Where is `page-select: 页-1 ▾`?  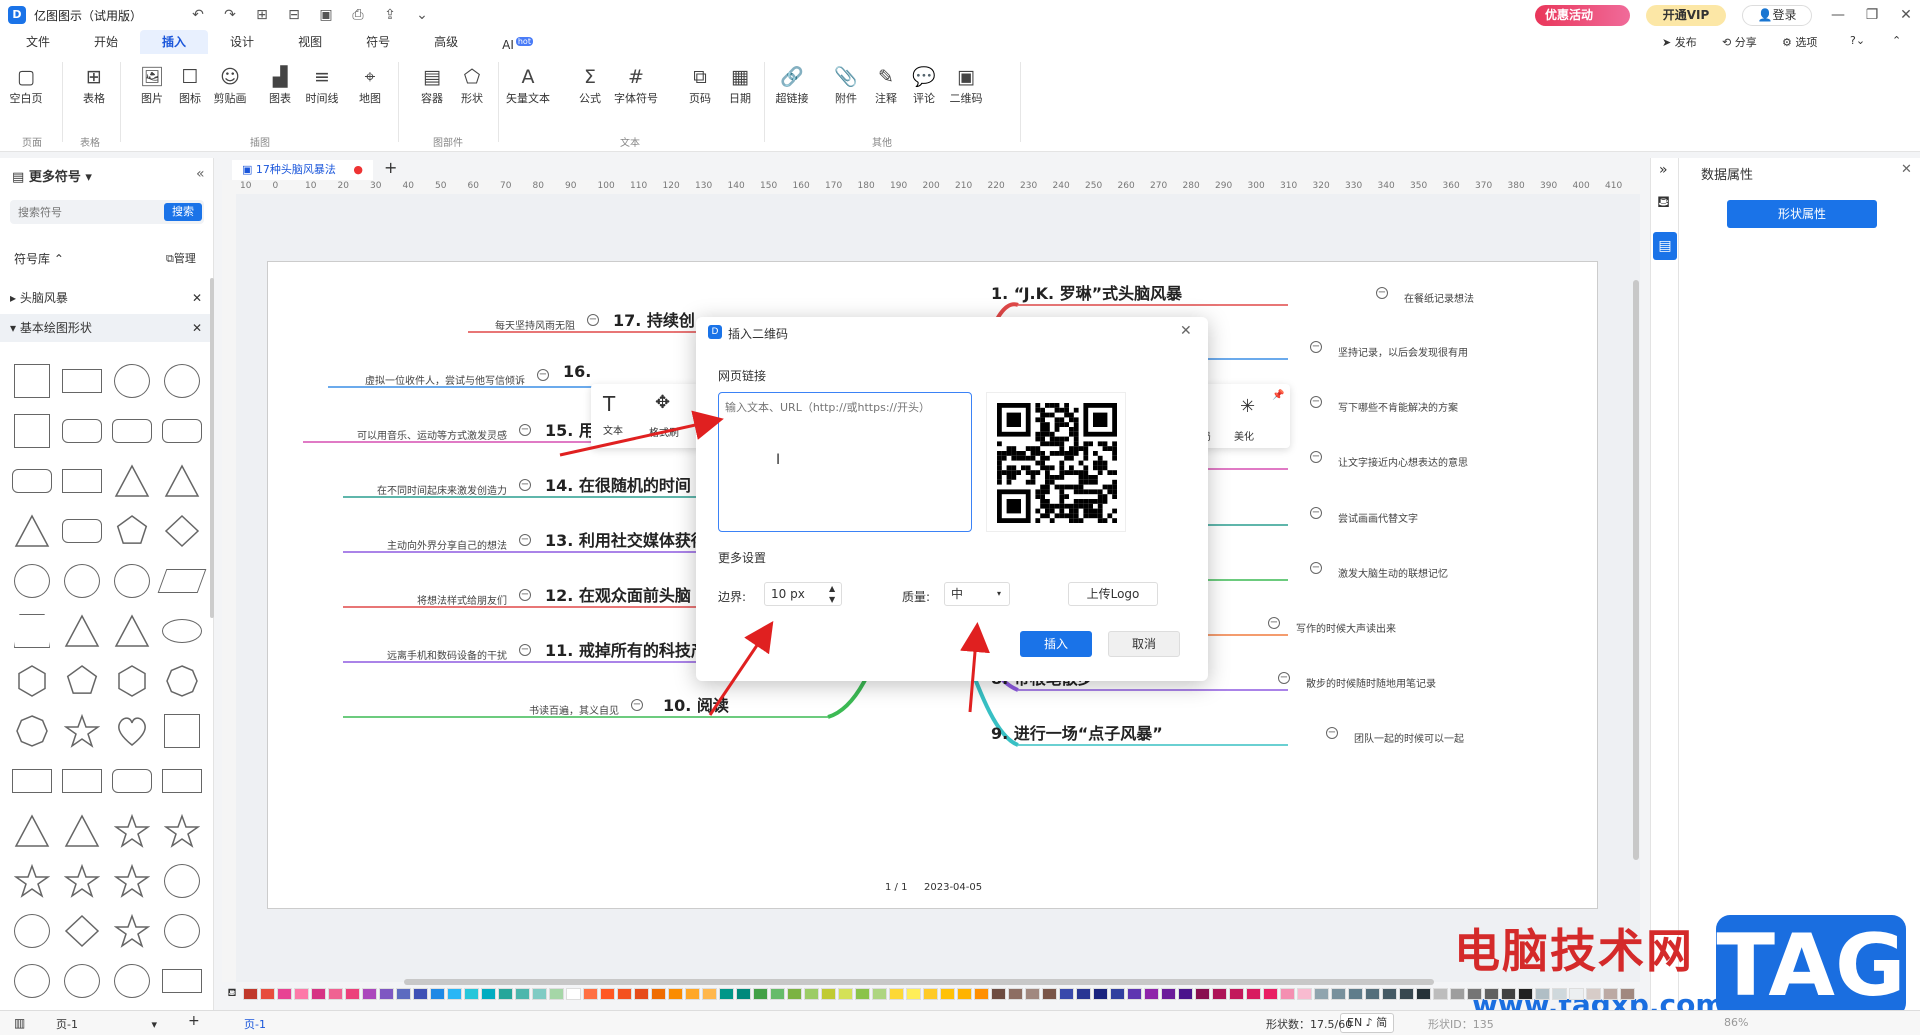 page-select: 页-1 ▾ is located at coordinates (106, 1024).